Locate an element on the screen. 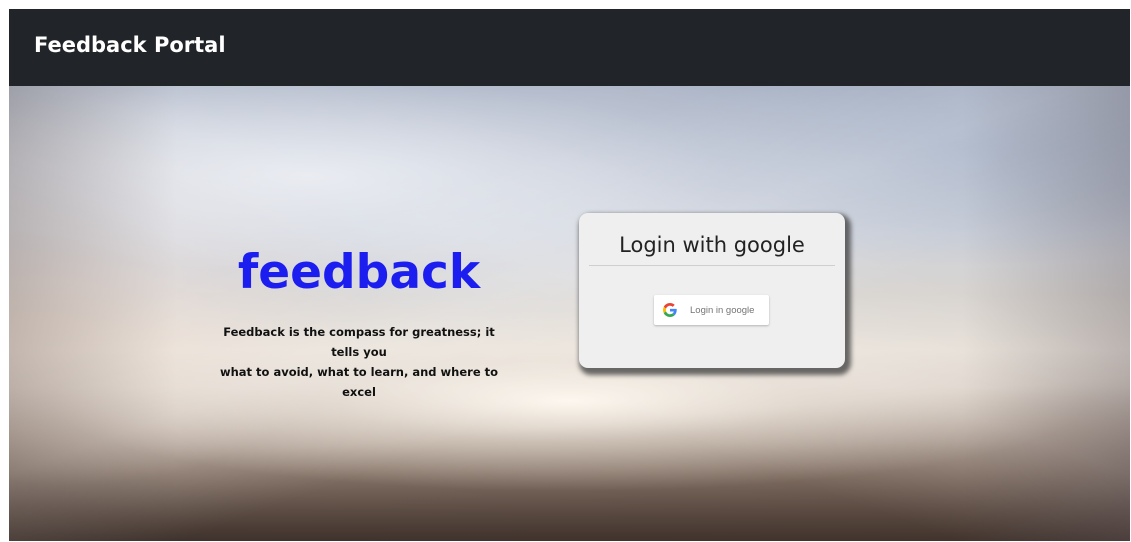 The width and height of the screenshot is (1131, 542). card-divider is located at coordinates (712, 265).